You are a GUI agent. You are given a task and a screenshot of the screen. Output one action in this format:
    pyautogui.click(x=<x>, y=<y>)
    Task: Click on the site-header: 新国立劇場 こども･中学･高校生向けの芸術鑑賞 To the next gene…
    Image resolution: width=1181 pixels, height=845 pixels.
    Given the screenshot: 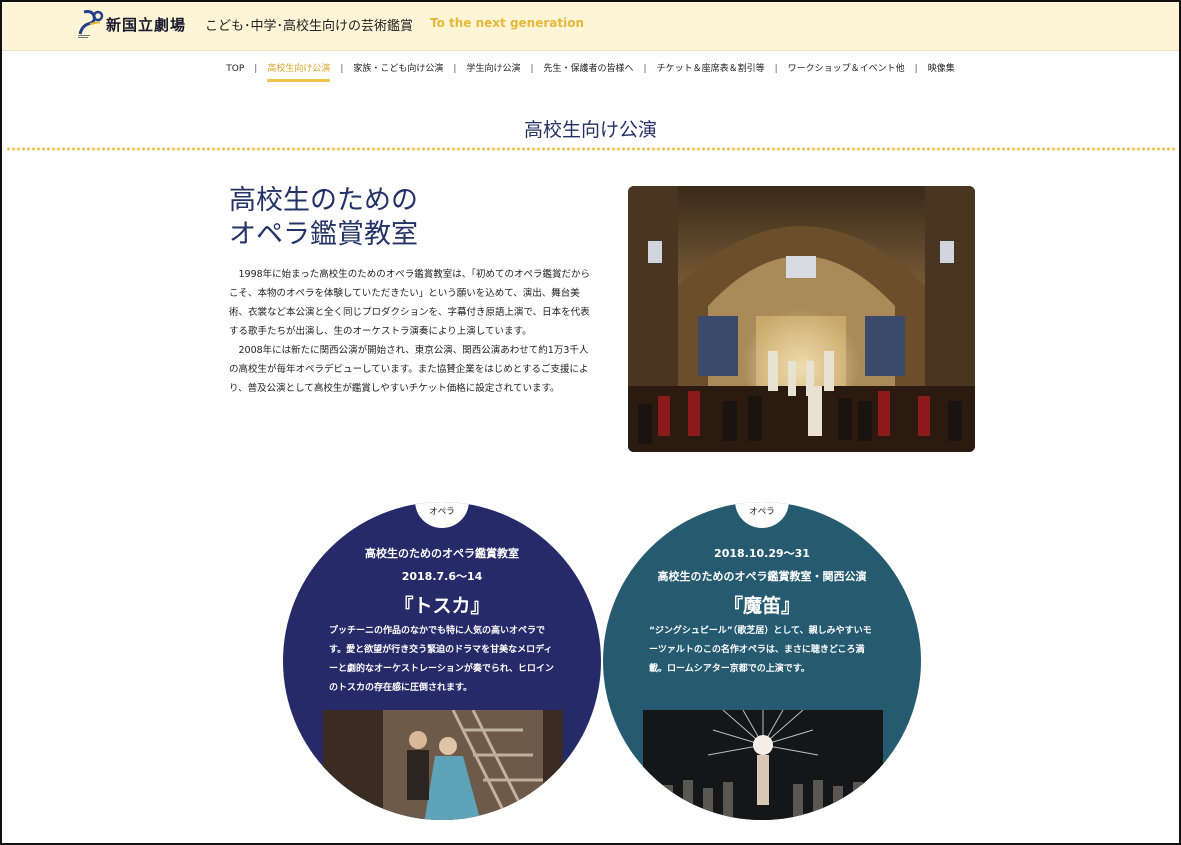 What is the action you would take?
    pyautogui.click(x=590, y=26)
    